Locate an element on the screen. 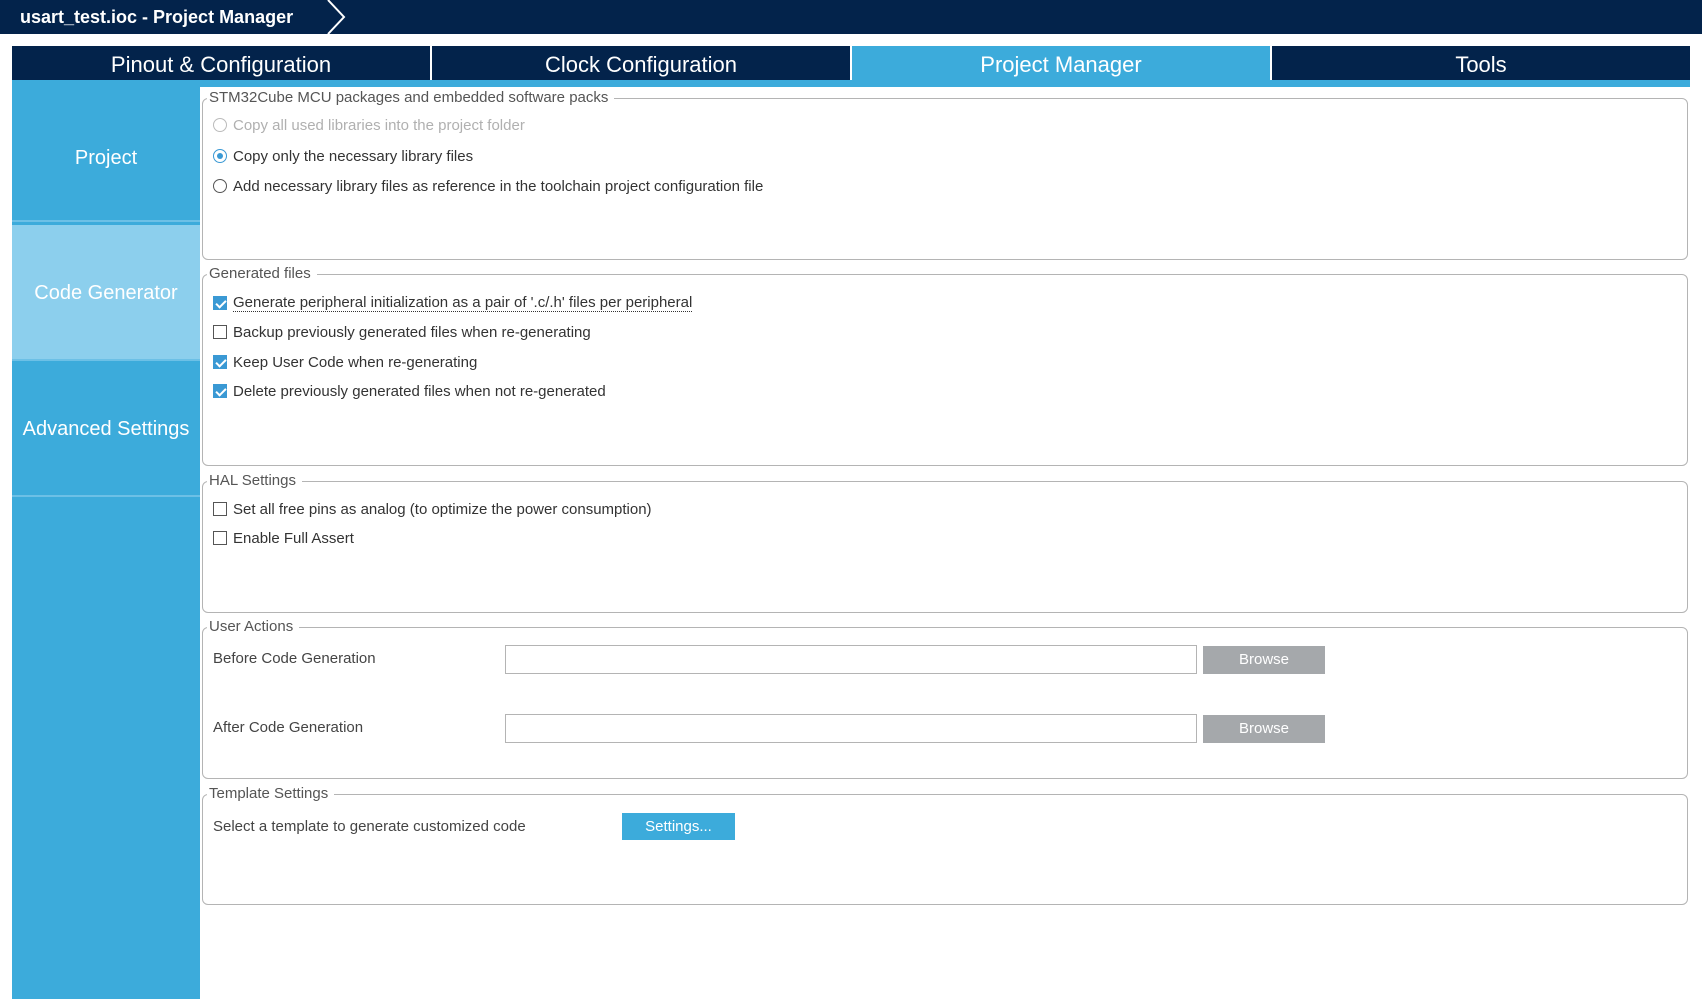 The image size is (1702, 1001). user-actions-legend: User Actions is located at coordinates (253, 627).